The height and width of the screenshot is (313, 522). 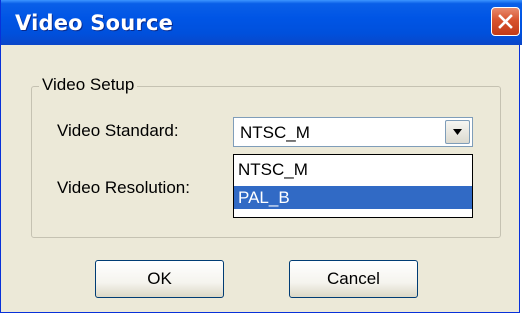 What do you see at coordinates (275, 132) in the screenshot?
I see `select-value: NTSC_M` at bounding box center [275, 132].